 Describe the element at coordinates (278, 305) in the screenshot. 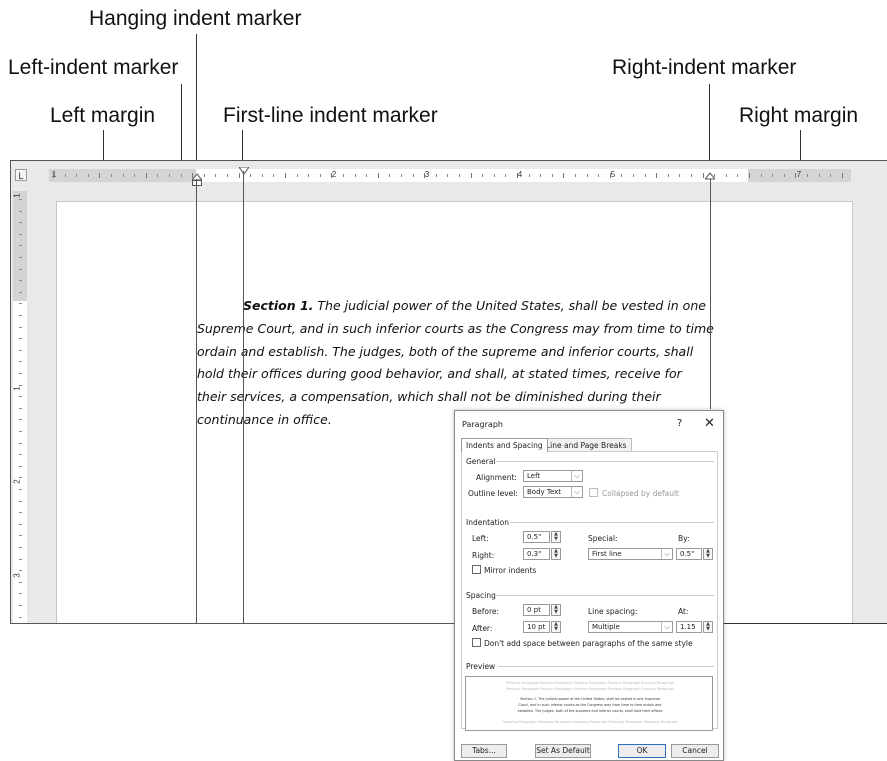

I see `section-label: Section 1.` at that location.